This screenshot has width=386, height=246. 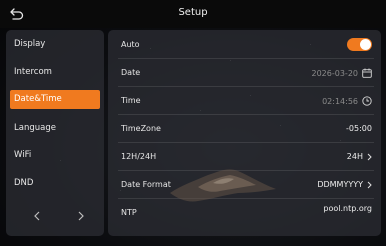 What do you see at coordinates (55, 155) in the screenshot?
I see `sidebar-item-wifi: WiFi` at bounding box center [55, 155].